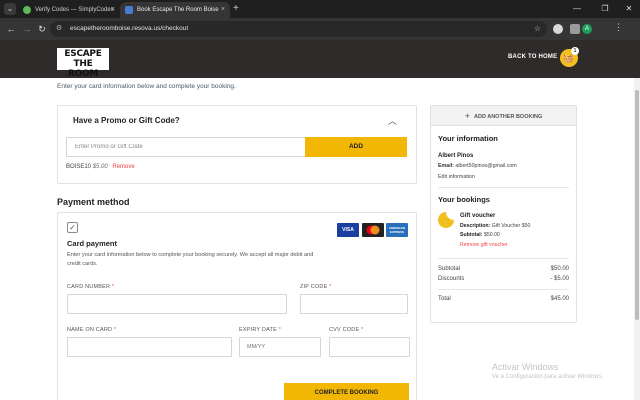 The width and height of the screenshot is (640, 400). I want to click on total-row-value: $45.00, so click(559, 299).